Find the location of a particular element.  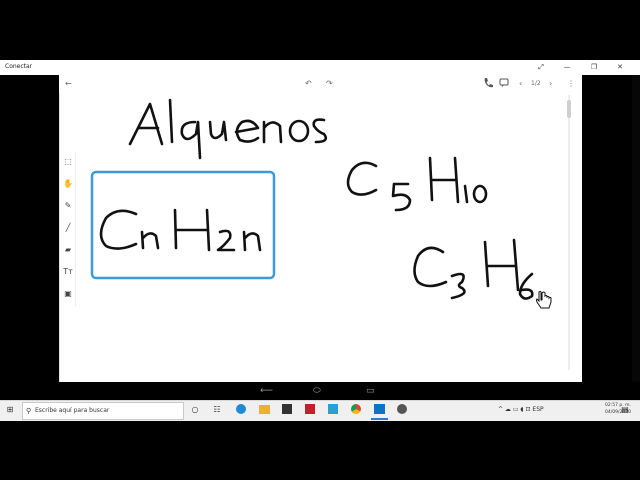

hand-cursor-icon is located at coordinates (544, 300).